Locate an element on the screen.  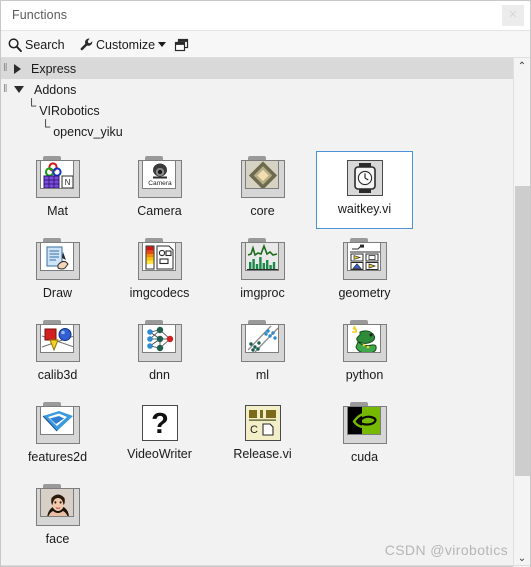
triangle-right-icon is located at coordinates (17, 68).